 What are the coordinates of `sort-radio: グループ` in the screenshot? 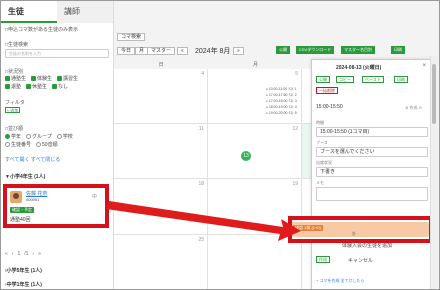 It's located at (39, 136).